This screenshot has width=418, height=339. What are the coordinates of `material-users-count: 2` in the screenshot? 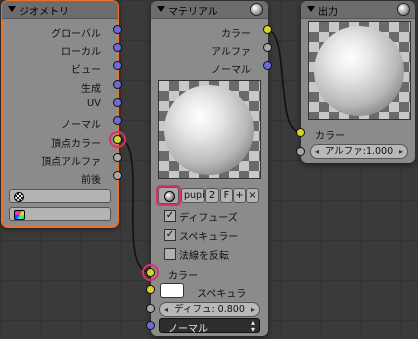 It's located at (212, 195).